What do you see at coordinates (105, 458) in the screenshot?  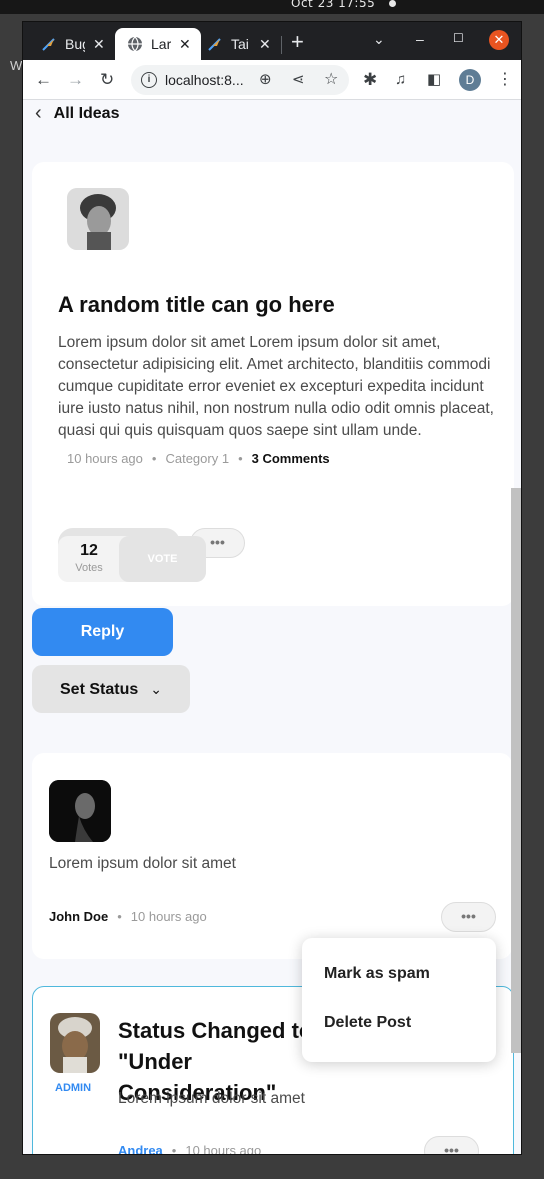 I see `idea-time: 10 hours ago` at bounding box center [105, 458].